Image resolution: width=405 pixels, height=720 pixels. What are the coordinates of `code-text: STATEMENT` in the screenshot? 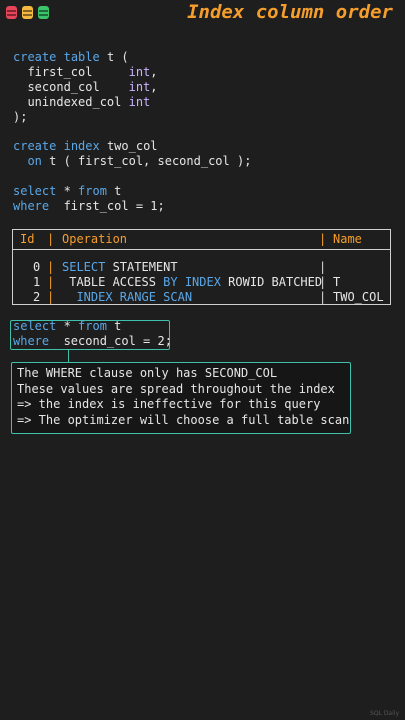 It's located at (141, 267).